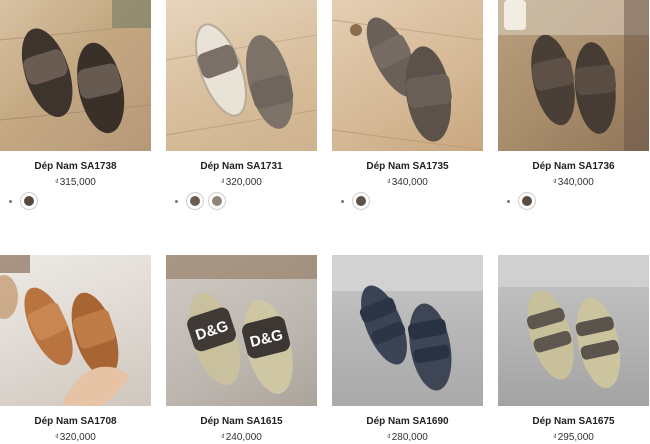 The image size is (650, 444). What do you see at coordinates (241, 166) in the screenshot?
I see `product-title: Dép Nam SA1731` at bounding box center [241, 166].